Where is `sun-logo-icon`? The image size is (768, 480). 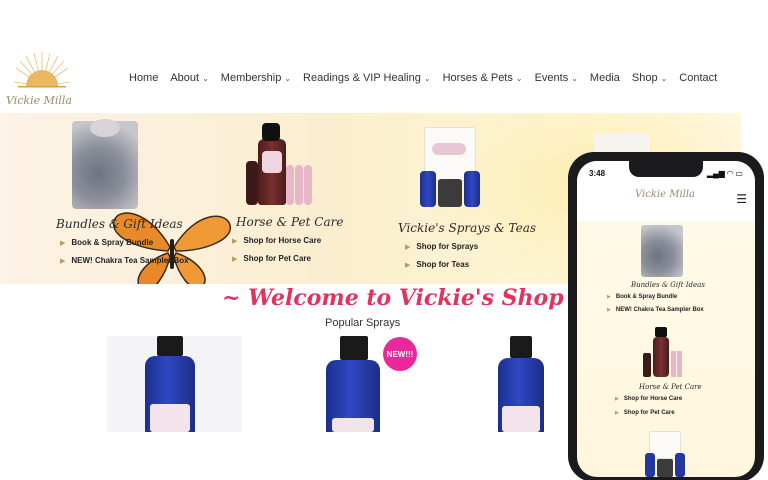
sun-logo-icon is located at coordinates (42, 70).